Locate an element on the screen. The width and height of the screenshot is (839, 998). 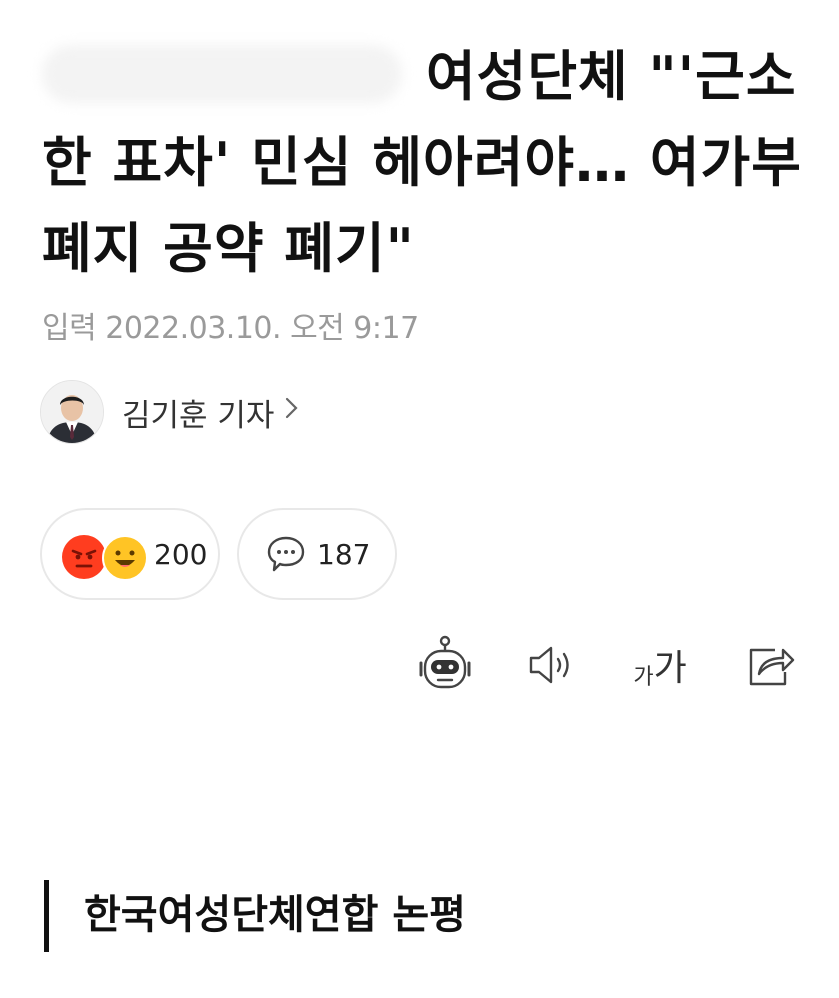
robot-icon is located at coordinates (445, 665).